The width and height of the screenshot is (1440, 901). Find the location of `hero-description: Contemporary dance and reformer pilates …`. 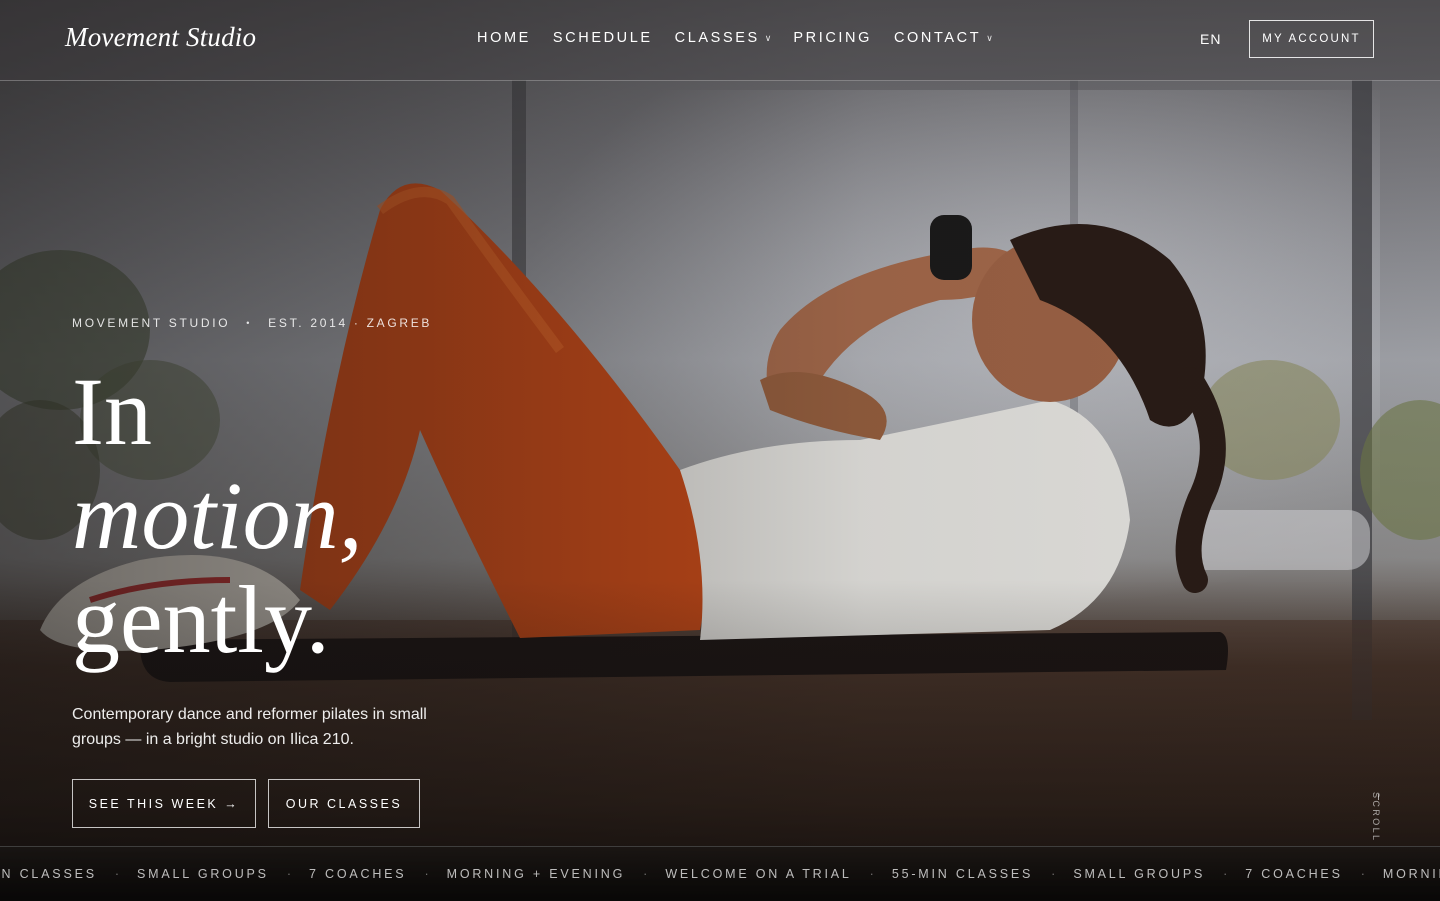

hero-description: Contemporary dance and reformer pilates … is located at coordinates (249, 727).